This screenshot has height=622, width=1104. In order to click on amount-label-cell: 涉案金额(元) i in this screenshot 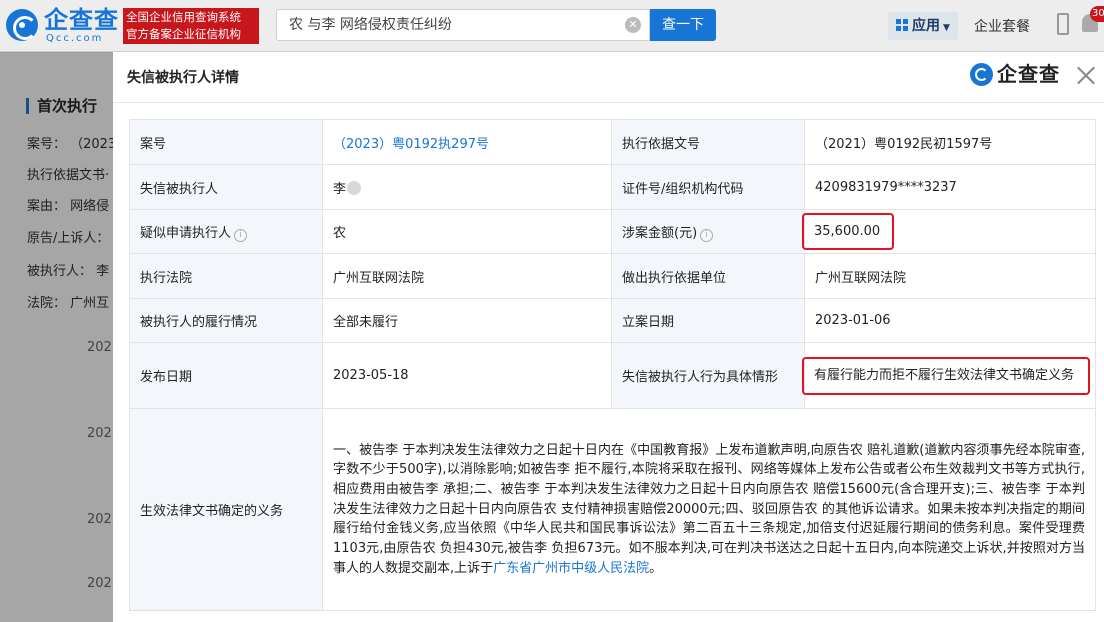, I will do `click(708, 231)`.